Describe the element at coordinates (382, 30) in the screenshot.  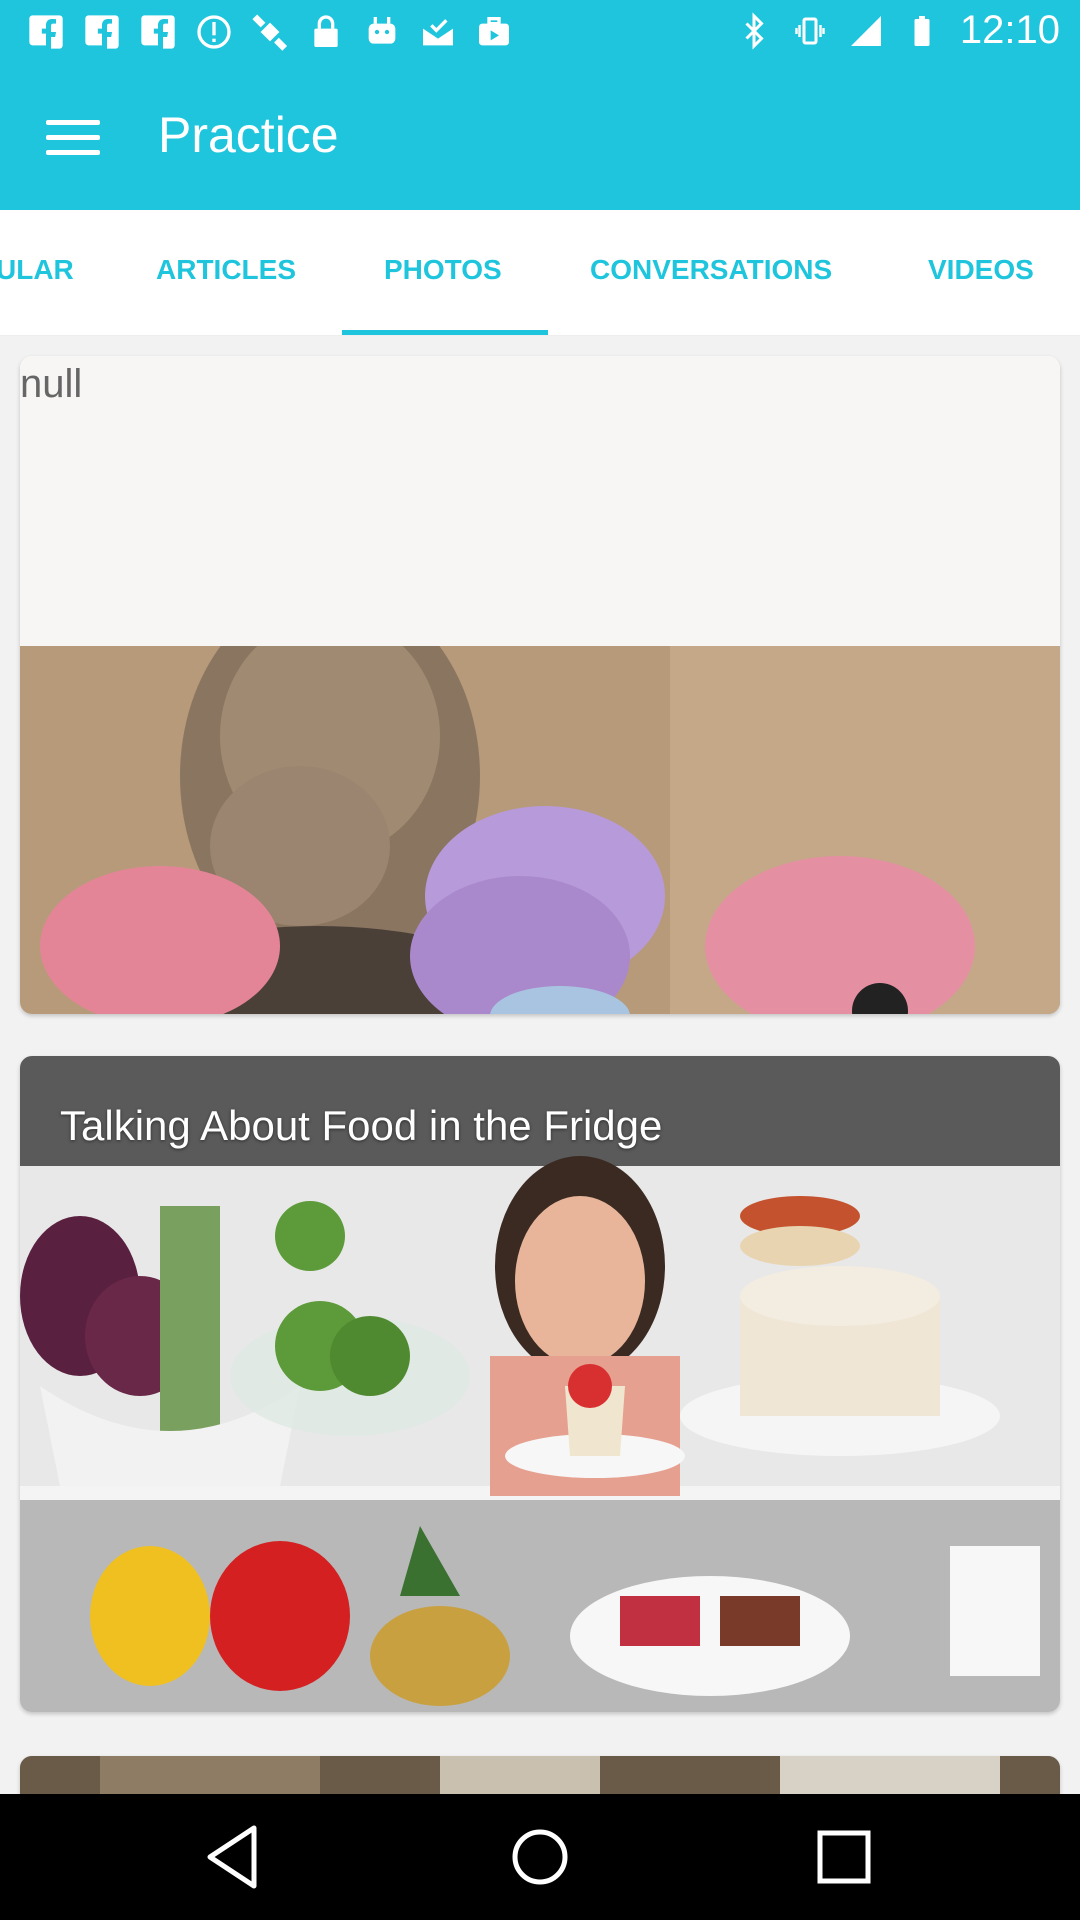
I see `android-icon` at that location.